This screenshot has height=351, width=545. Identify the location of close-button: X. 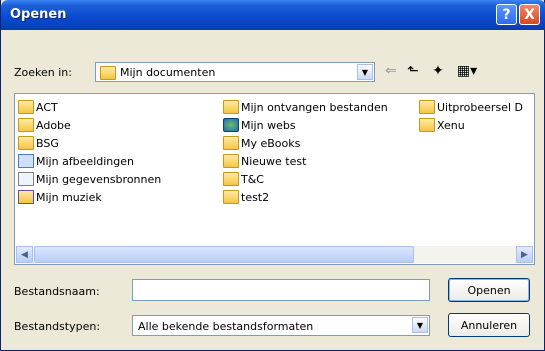
(529, 14).